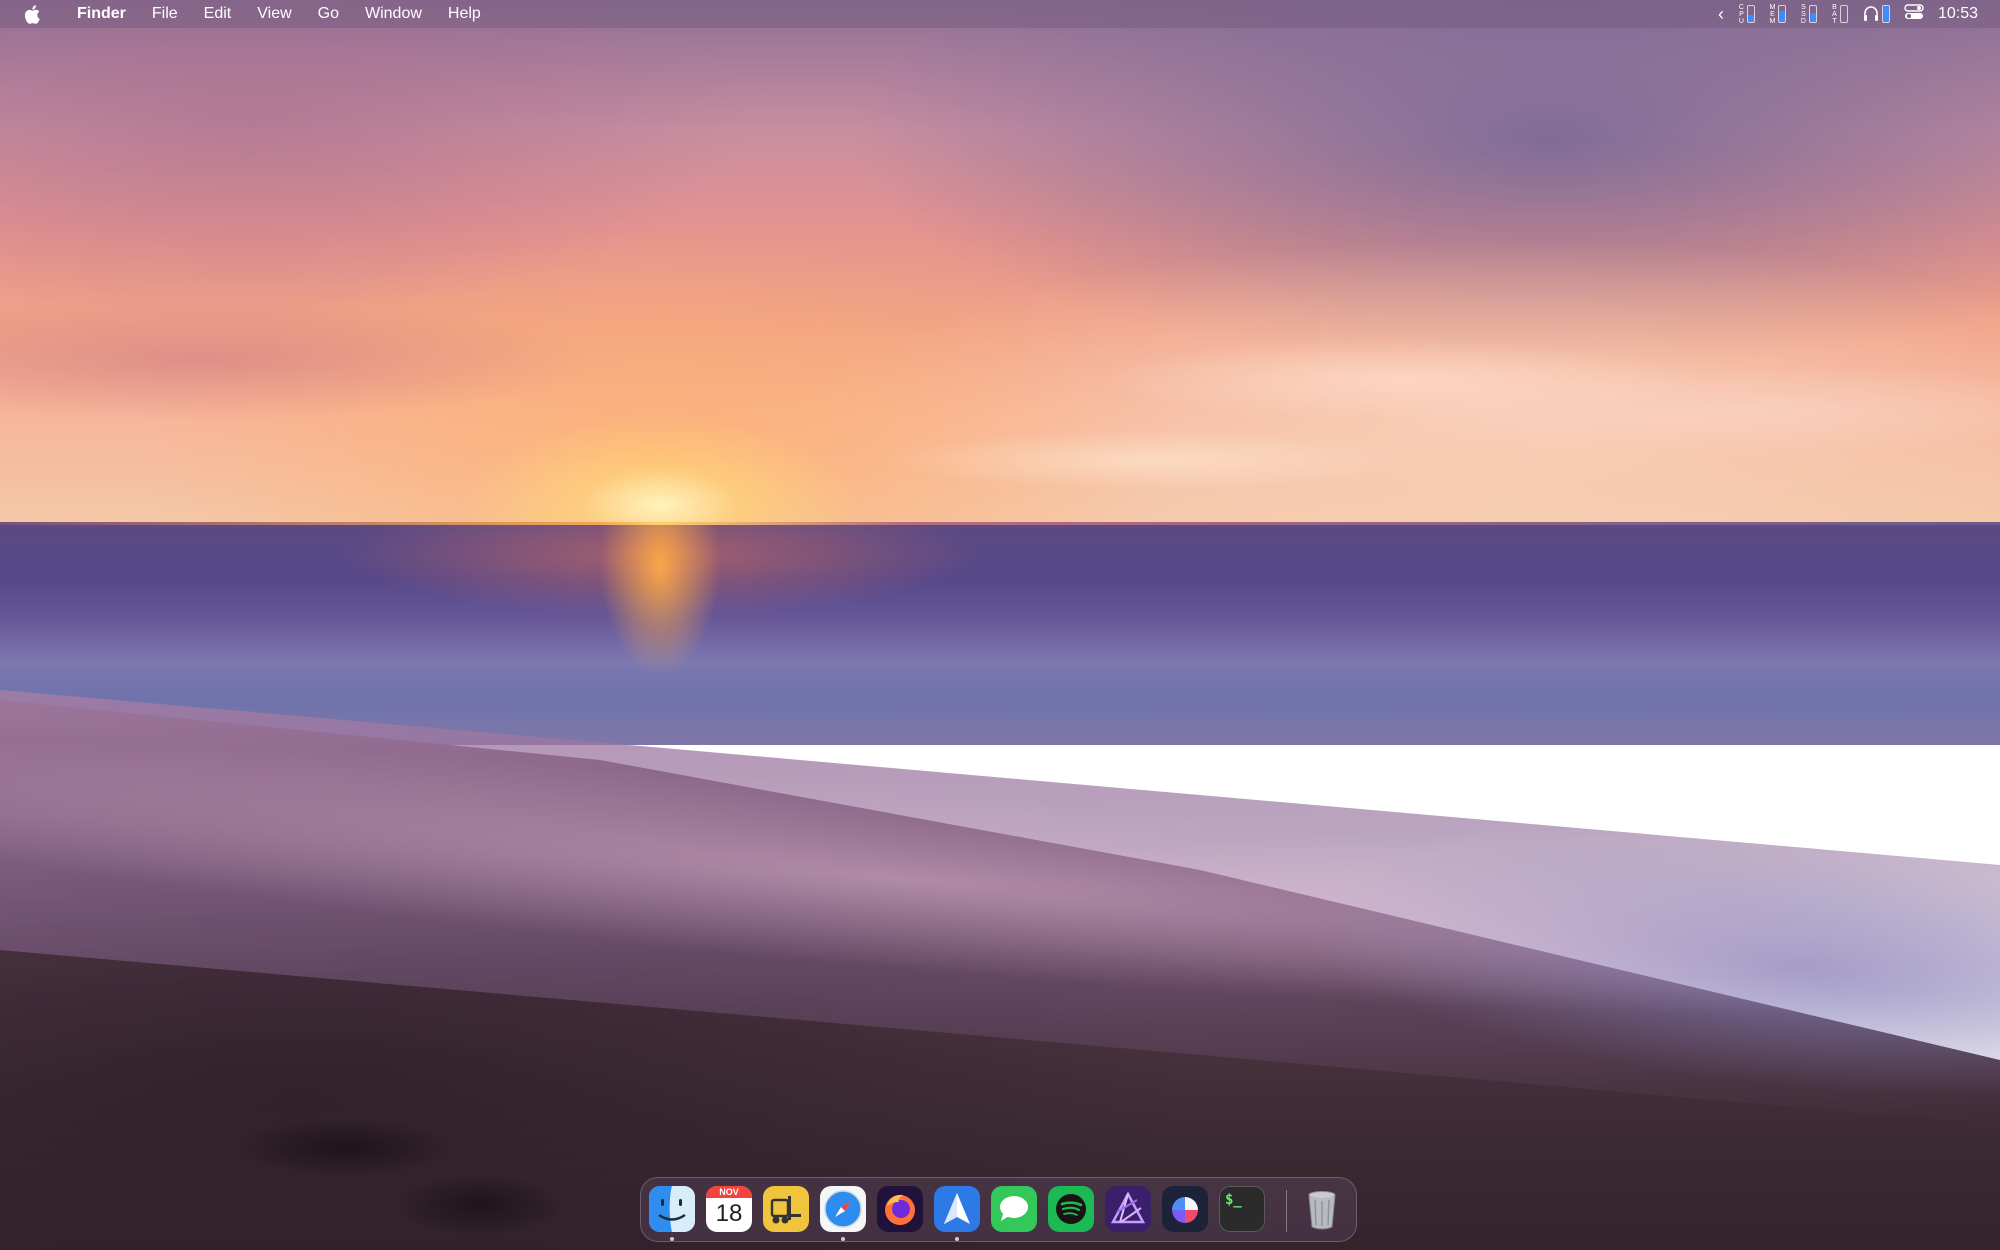 This screenshot has width=2000, height=1250. I want to click on status-menus: ‹ CPU MEM SSD BAT 10:53, so click(1848, 14).